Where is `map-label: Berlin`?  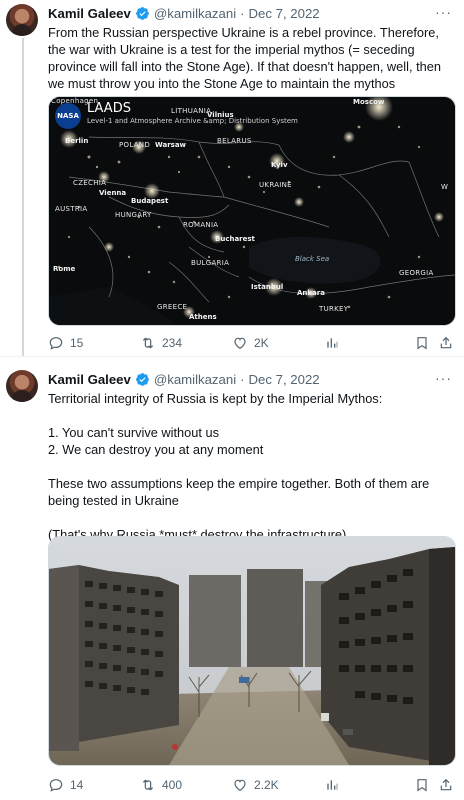
map-label: Berlin is located at coordinates (77, 141).